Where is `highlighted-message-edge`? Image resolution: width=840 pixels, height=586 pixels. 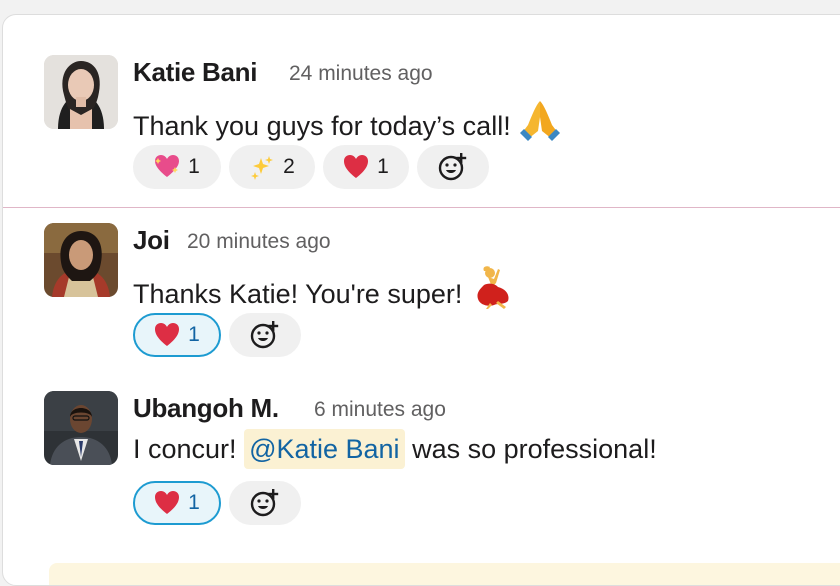 highlighted-message-edge is located at coordinates (444, 574).